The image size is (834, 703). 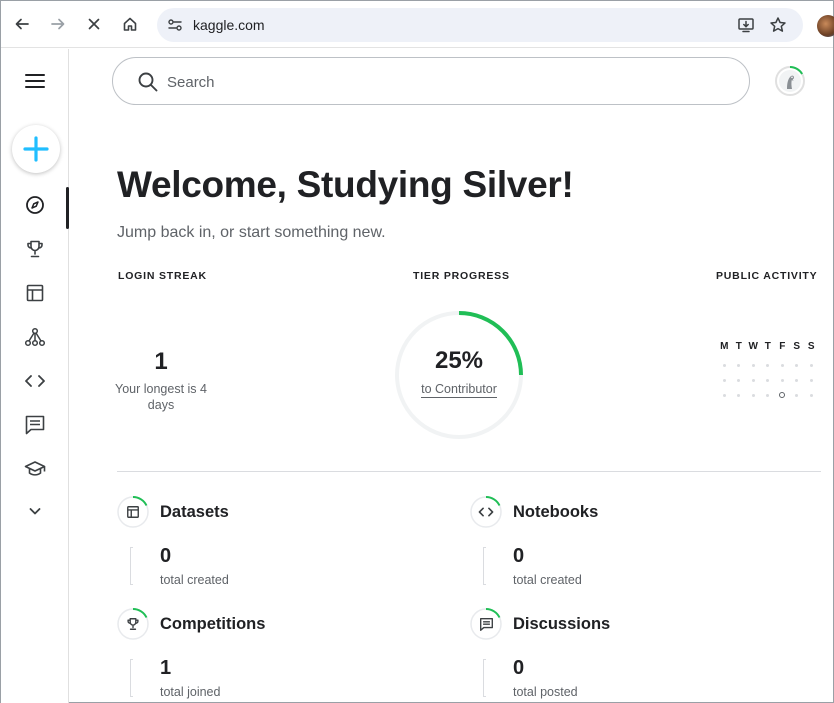 I want to click on site-settings-icon, so click(x=175, y=25).